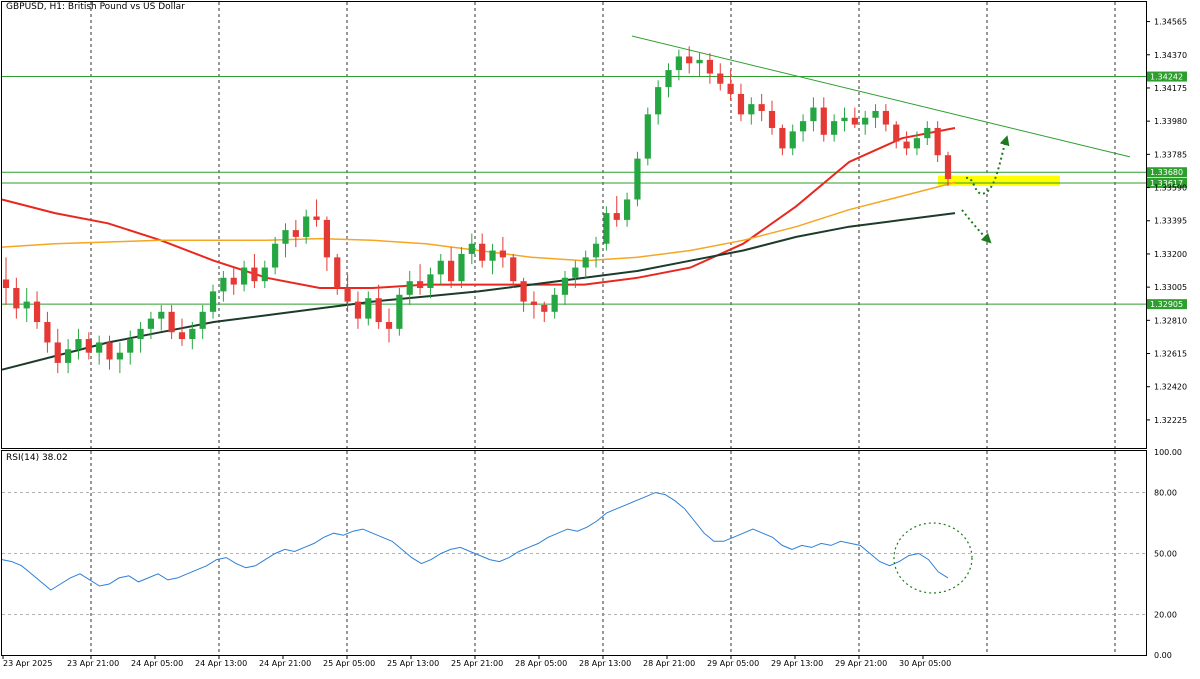 The height and width of the screenshot is (679, 1200). What do you see at coordinates (541, 663) in the screenshot?
I see `time-tick-label: 28 Apr 05:00` at bounding box center [541, 663].